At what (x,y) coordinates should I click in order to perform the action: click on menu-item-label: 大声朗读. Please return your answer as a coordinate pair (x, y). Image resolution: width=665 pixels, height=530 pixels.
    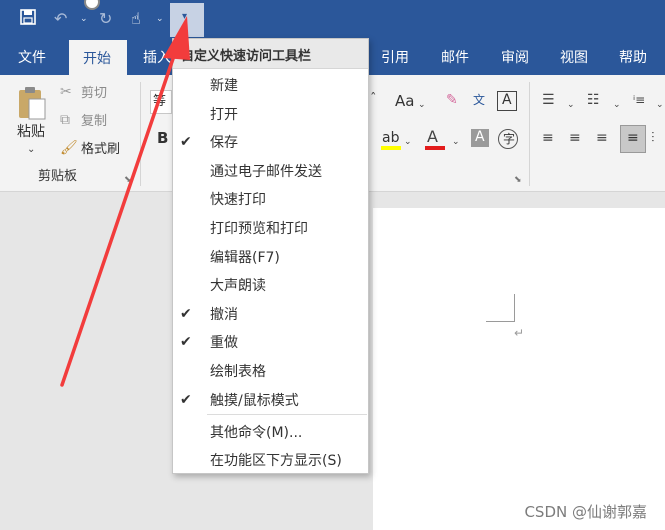
    Looking at the image, I should click on (238, 286).